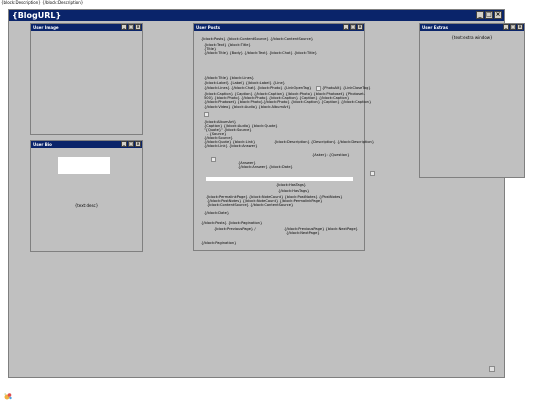 The image size is (540, 405). What do you see at coordinates (8, 396) in the screenshot?
I see `sparkle-logo-icon` at bounding box center [8, 396].